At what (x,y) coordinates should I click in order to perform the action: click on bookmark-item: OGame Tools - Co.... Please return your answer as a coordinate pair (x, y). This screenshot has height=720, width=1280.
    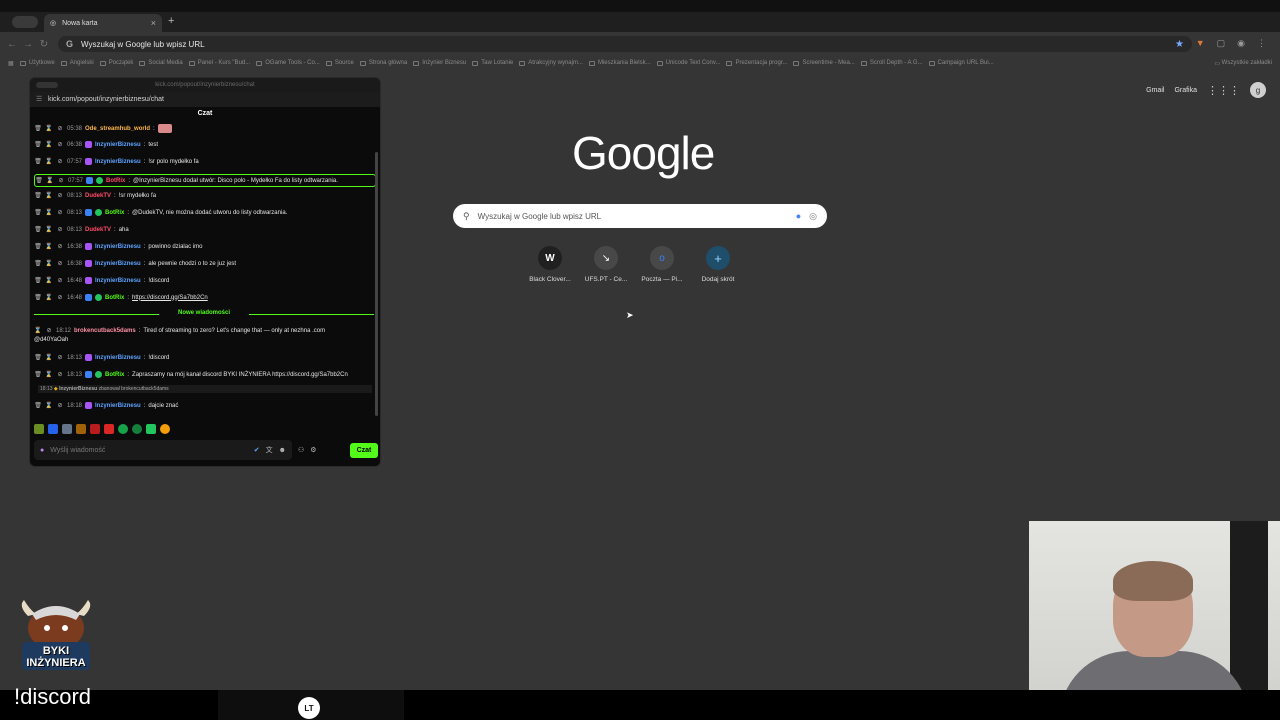
    Looking at the image, I should click on (288, 63).